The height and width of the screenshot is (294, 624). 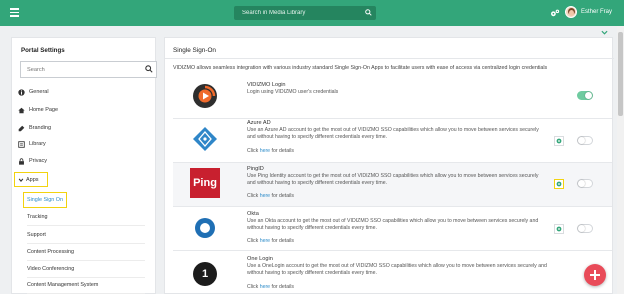 I want to click on submenu-item-single-sign-on: Single Sign On, so click(x=45, y=200).